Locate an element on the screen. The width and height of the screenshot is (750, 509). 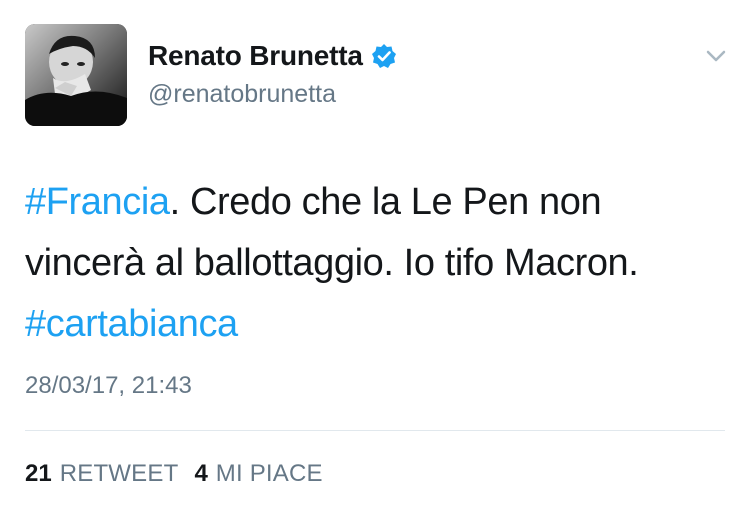
tweet-stats: 21 RETWEET 4 MI PIACE is located at coordinates (182, 474).